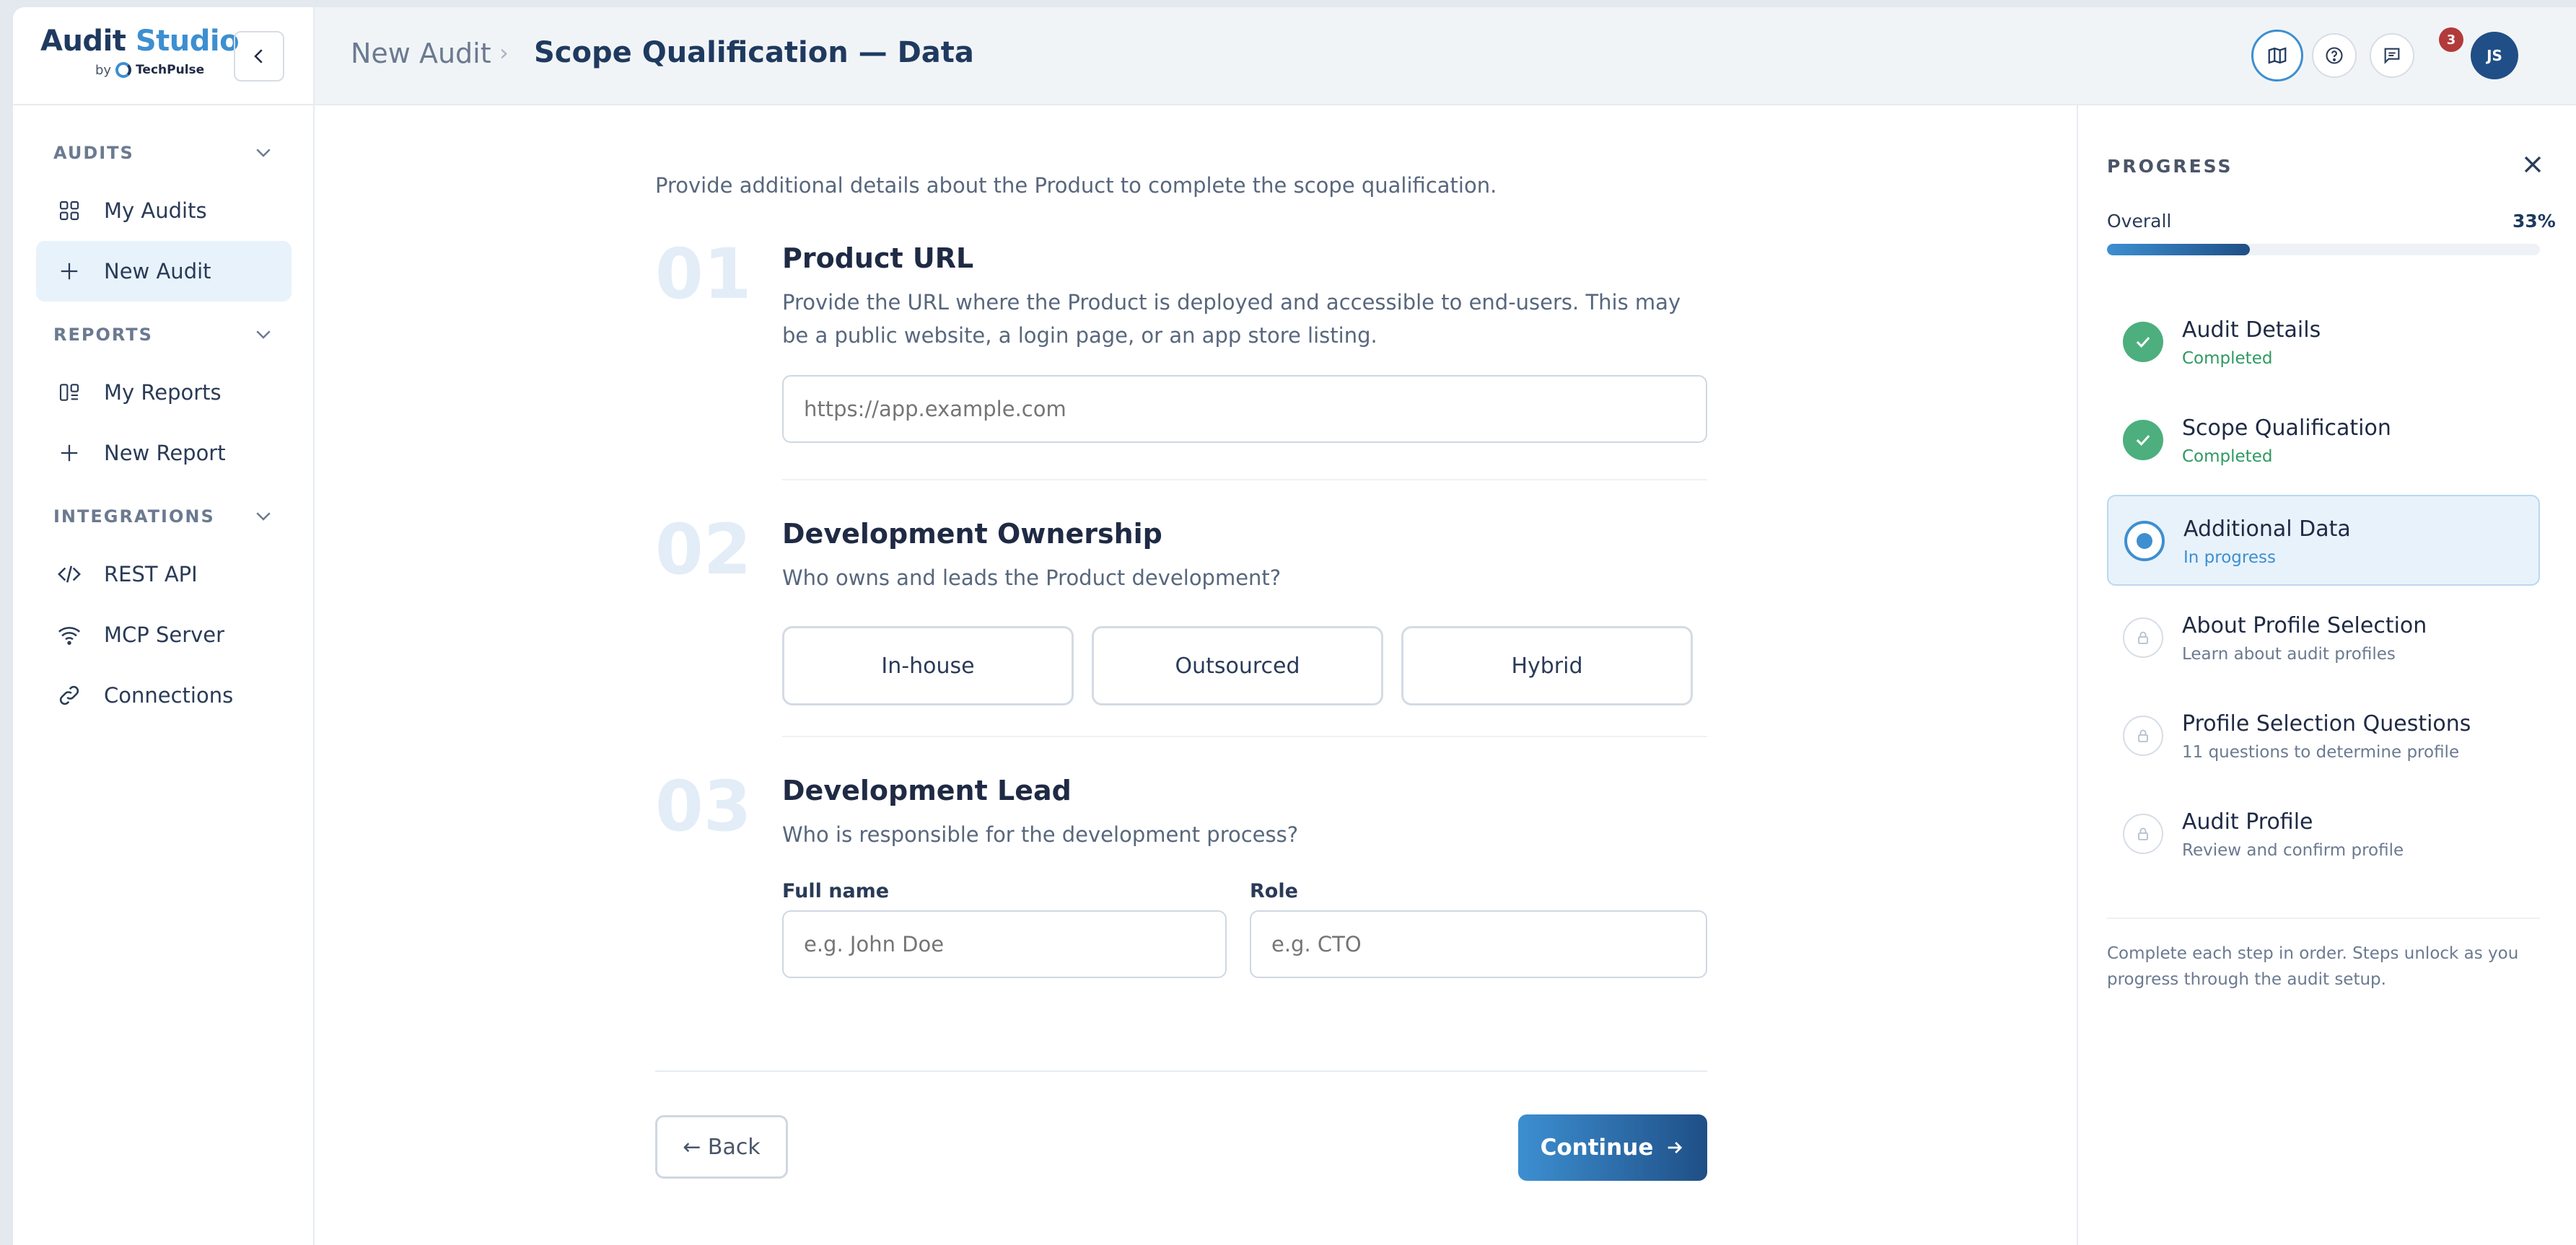 This screenshot has height=1245, width=2576. What do you see at coordinates (928, 665) in the screenshot?
I see `ownership-option-in-house: In-house` at bounding box center [928, 665].